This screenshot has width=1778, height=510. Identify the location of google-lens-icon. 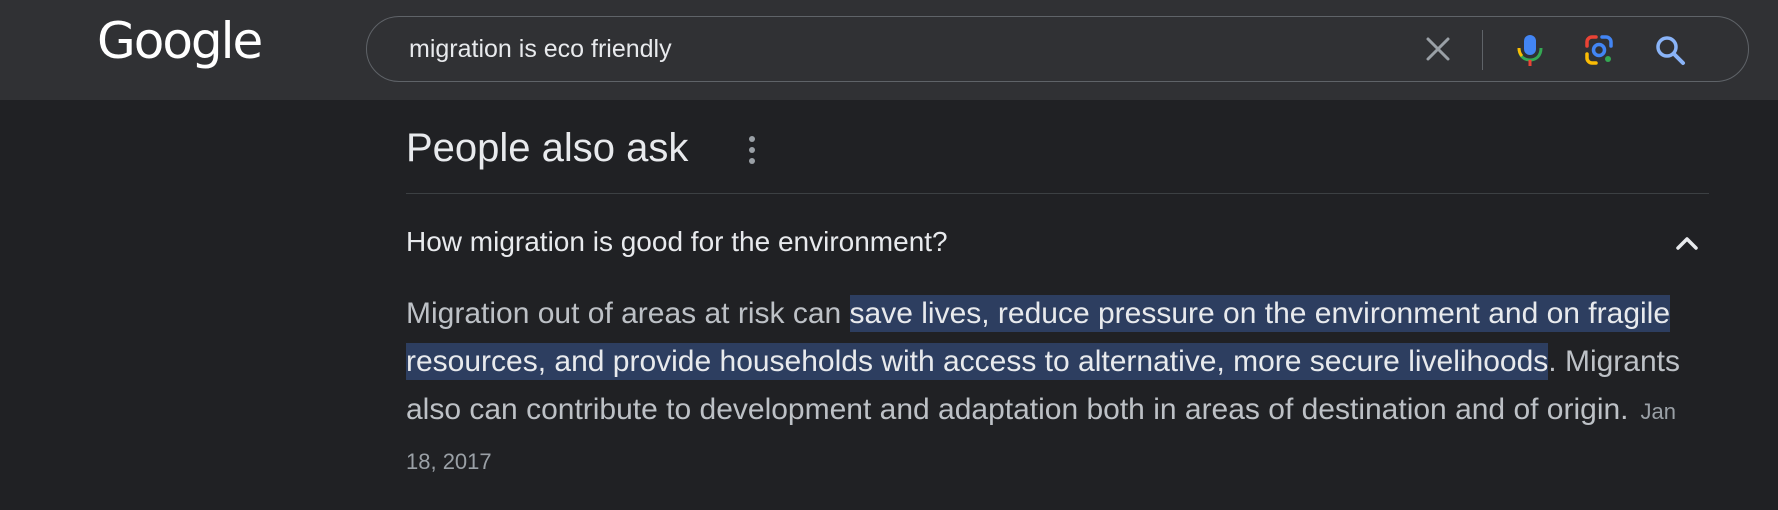
(1599, 50).